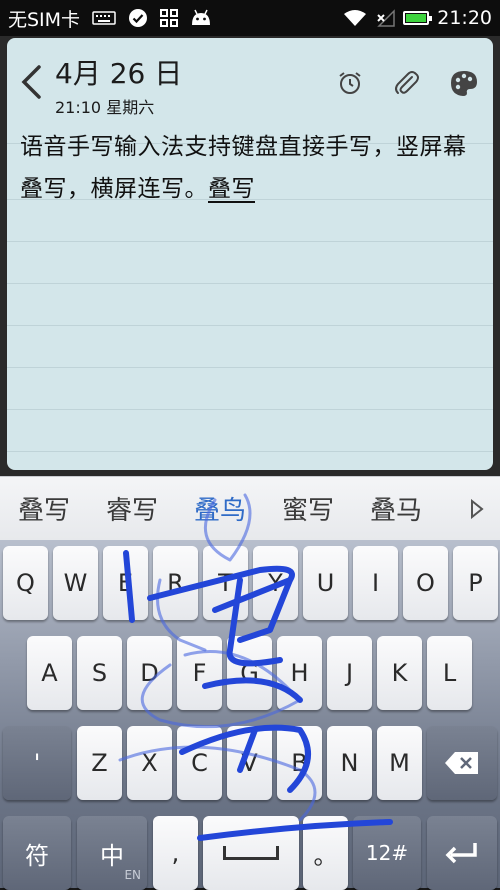 The image size is (500, 890). Describe the element at coordinates (105, 107) in the screenshot. I see `note-time-weekday: 21:10 星期六` at that location.